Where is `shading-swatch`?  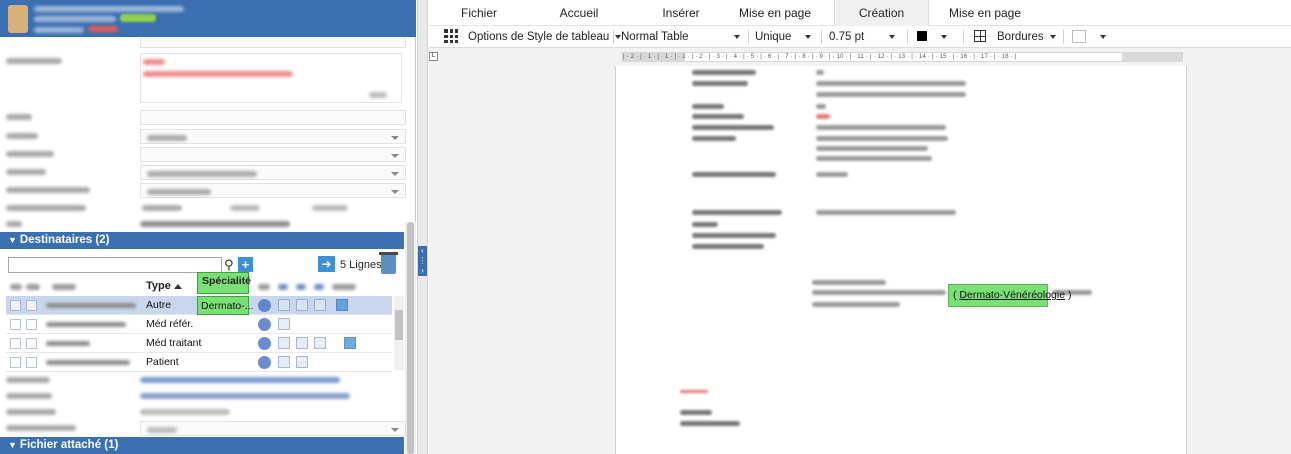
shading-swatch is located at coordinates (1079, 36).